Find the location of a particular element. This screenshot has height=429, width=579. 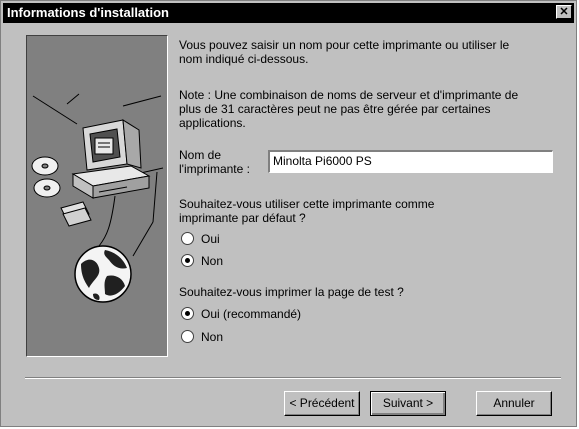

default-no-radio is located at coordinates (187, 260).